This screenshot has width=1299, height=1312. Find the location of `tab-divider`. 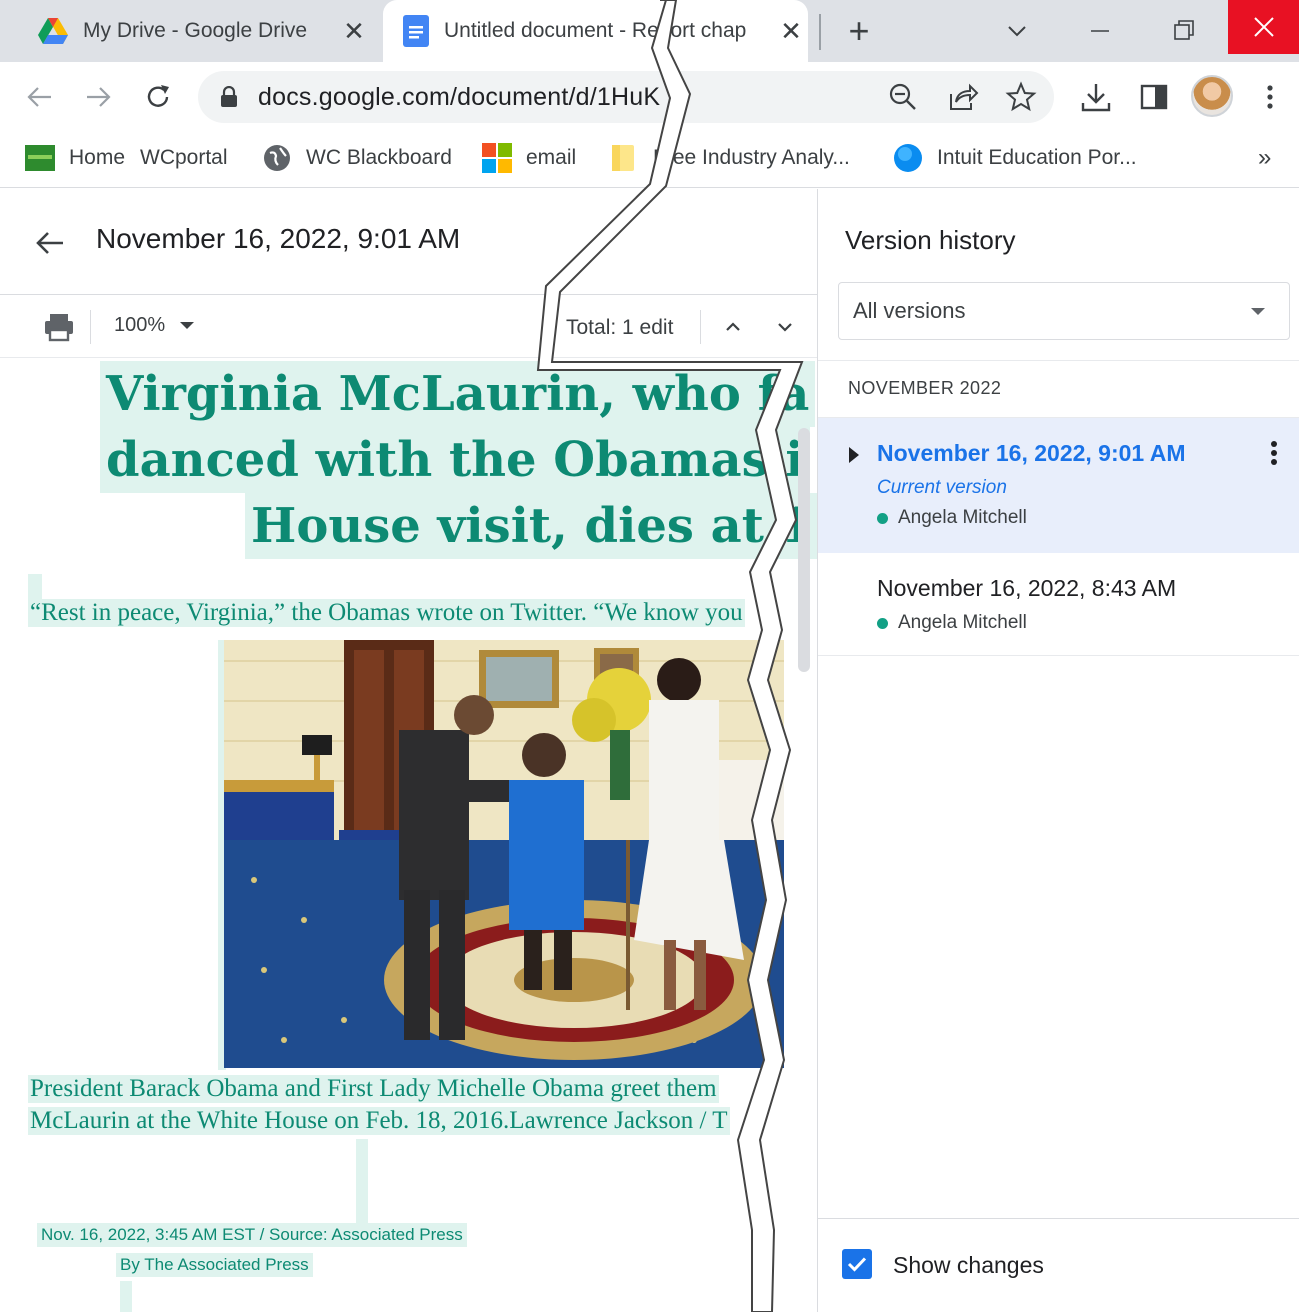

tab-divider is located at coordinates (820, 32).